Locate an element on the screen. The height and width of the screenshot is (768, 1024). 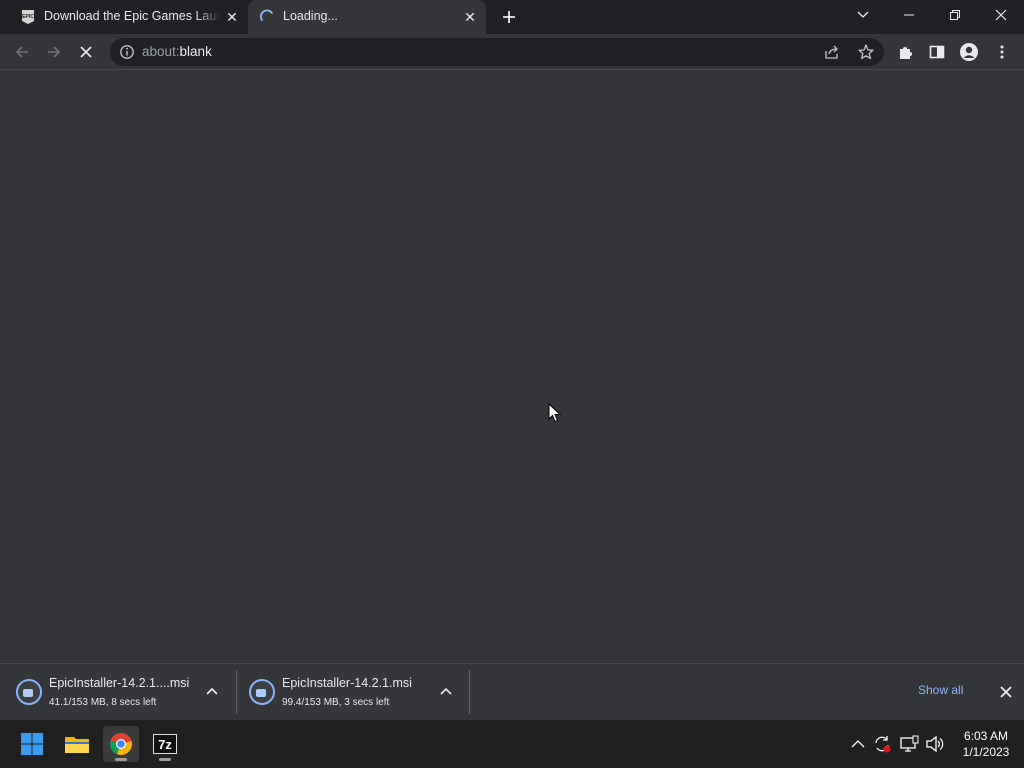
restore-icon is located at coordinates (955, 15).